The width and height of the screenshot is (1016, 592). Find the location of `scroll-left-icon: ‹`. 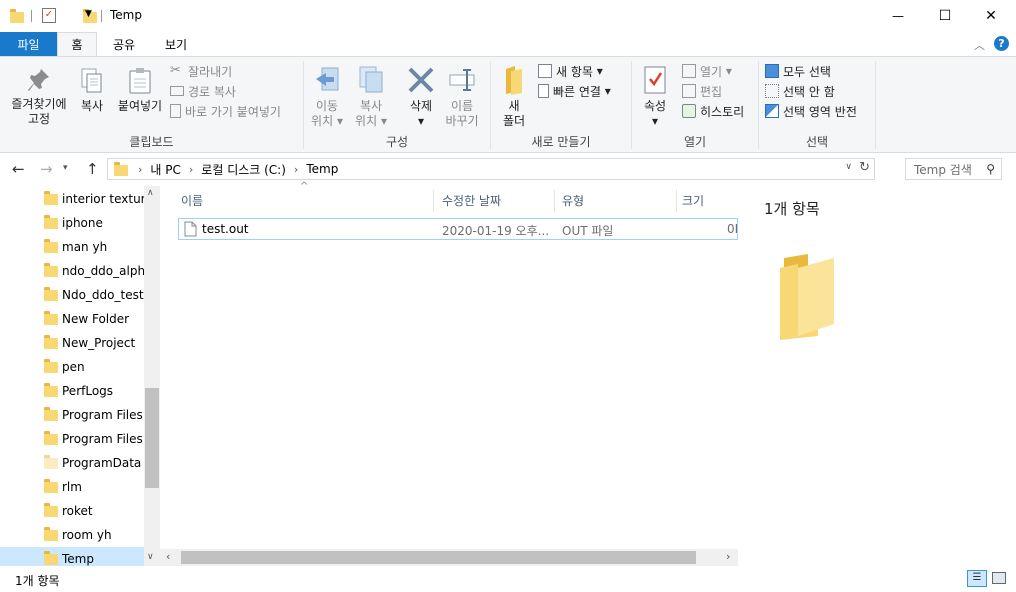

scroll-left-icon: ‹ is located at coordinates (168, 556).